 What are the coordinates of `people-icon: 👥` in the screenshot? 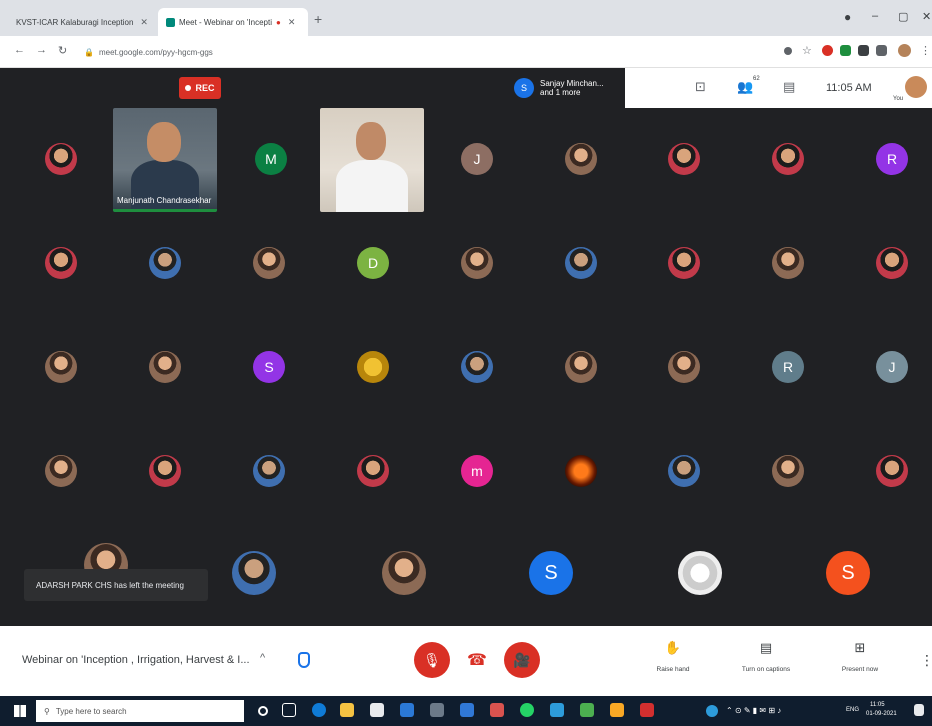 It's located at (745, 87).